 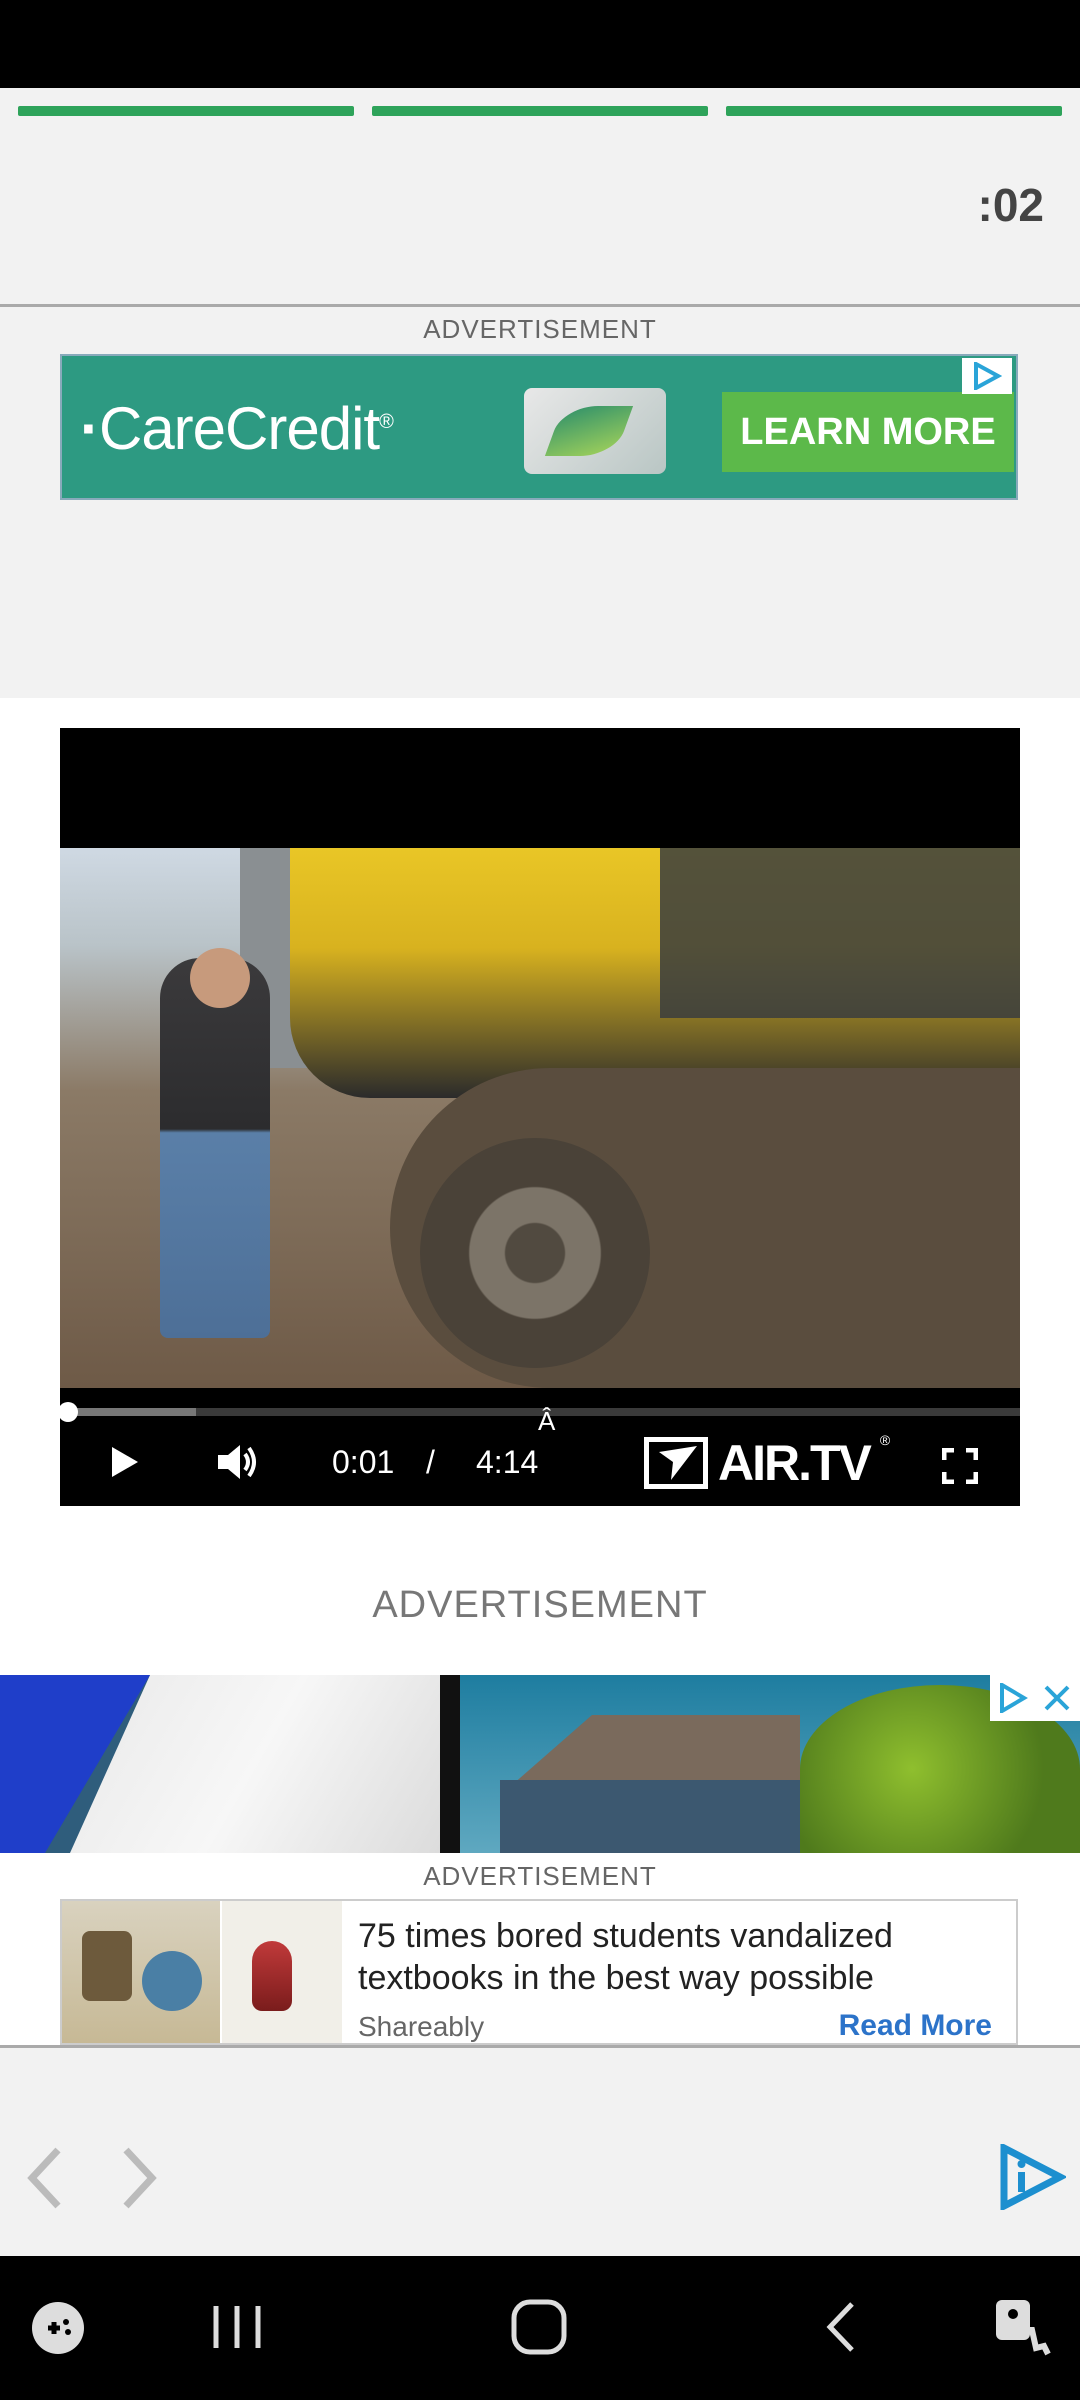 What do you see at coordinates (238, 1462) in the screenshot?
I see `volume-icon` at bounding box center [238, 1462].